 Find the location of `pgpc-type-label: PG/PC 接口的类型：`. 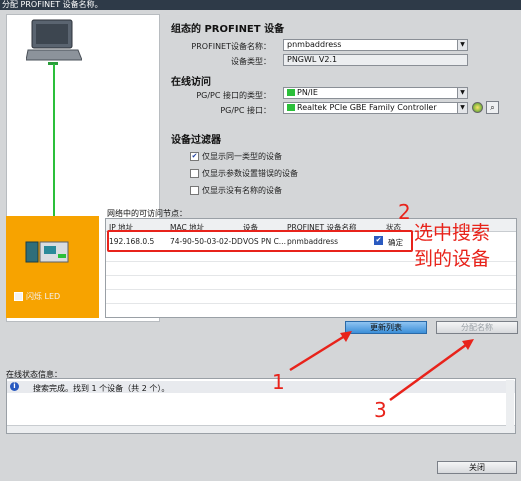

pgpc-type-label: PG/PC 接口的类型： is located at coordinates (233, 95).